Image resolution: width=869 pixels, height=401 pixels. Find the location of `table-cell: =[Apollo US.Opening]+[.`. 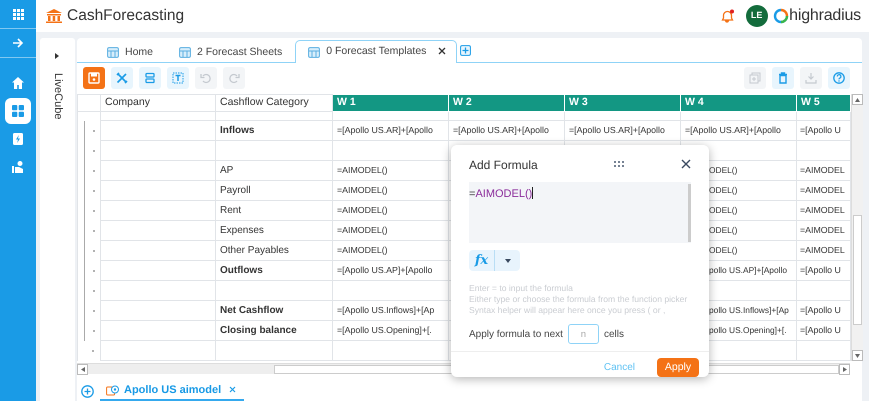

table-cell: =[Apollo US.Opening]+[. is located at coordinates (390, 330).